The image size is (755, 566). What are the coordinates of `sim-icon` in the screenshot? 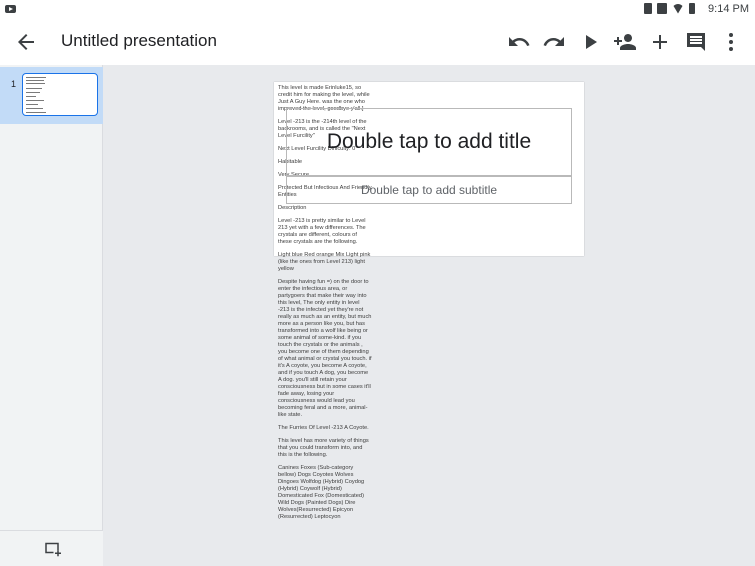 It's located at (648, 8).